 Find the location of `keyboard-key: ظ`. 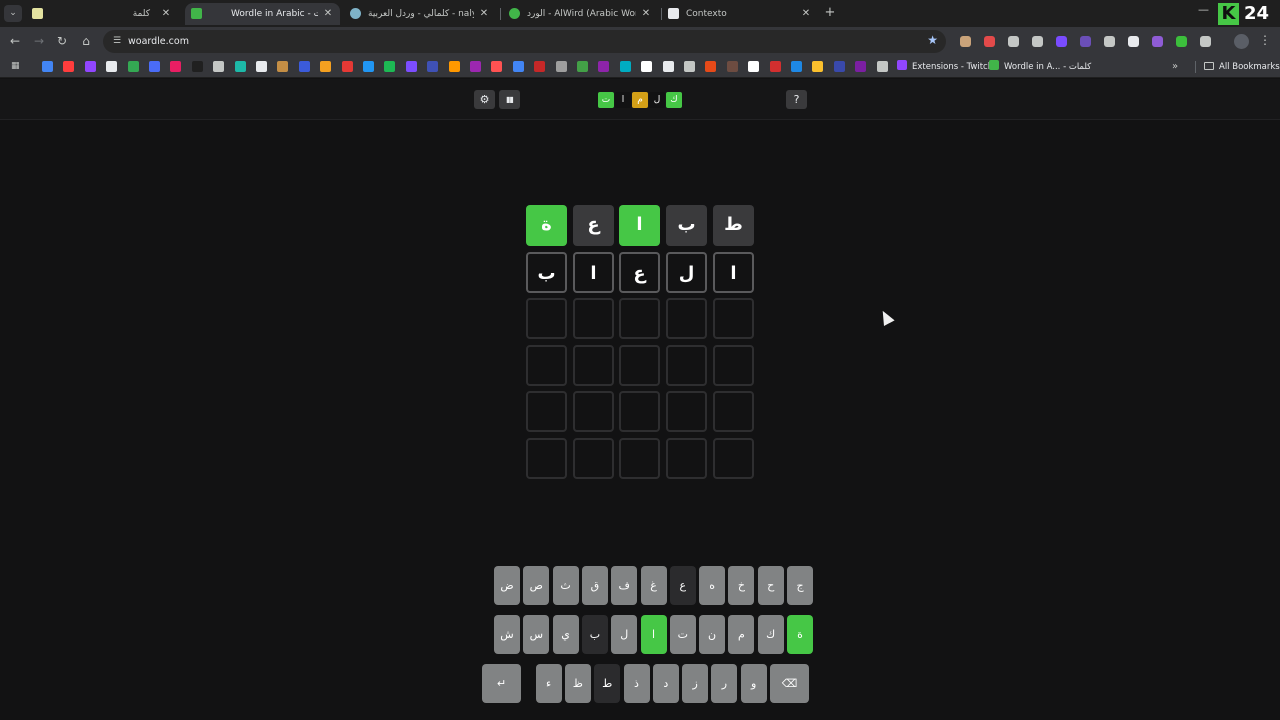

keyboard-key: ظ is located at coordinates (577, 683).